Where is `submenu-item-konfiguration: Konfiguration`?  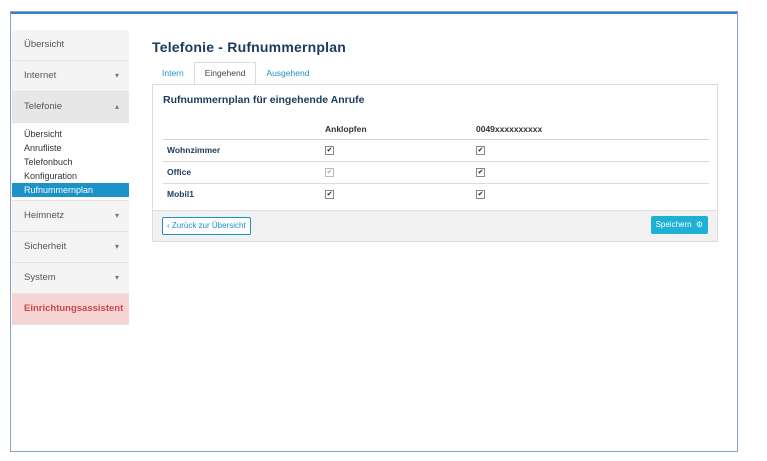 submenu-item-konfiguration: Konfiguration is located at coordinates (70, 176).